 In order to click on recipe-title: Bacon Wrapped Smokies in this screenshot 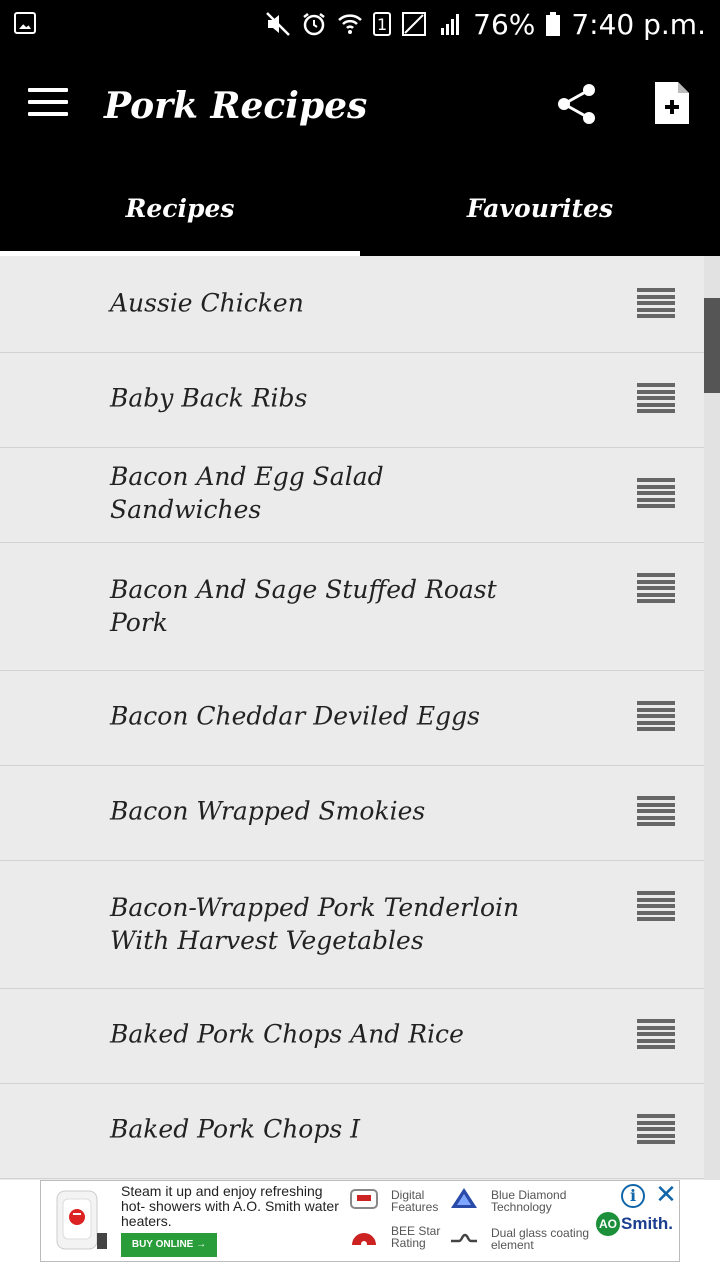, I will do `click(268, 811)`.